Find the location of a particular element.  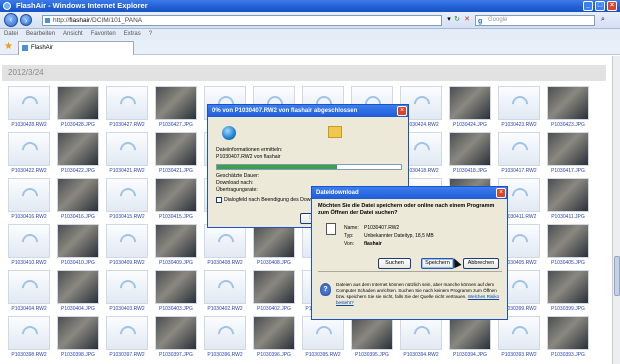

file-name-link: P1030393.JPG is located at coordinates (568, 355).